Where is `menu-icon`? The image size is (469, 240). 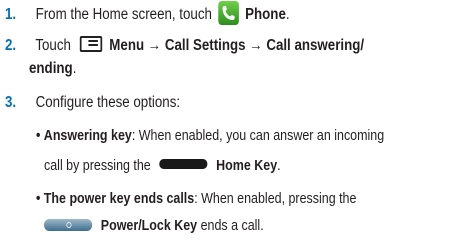 menu-icon is located at coordinates (91, 43).